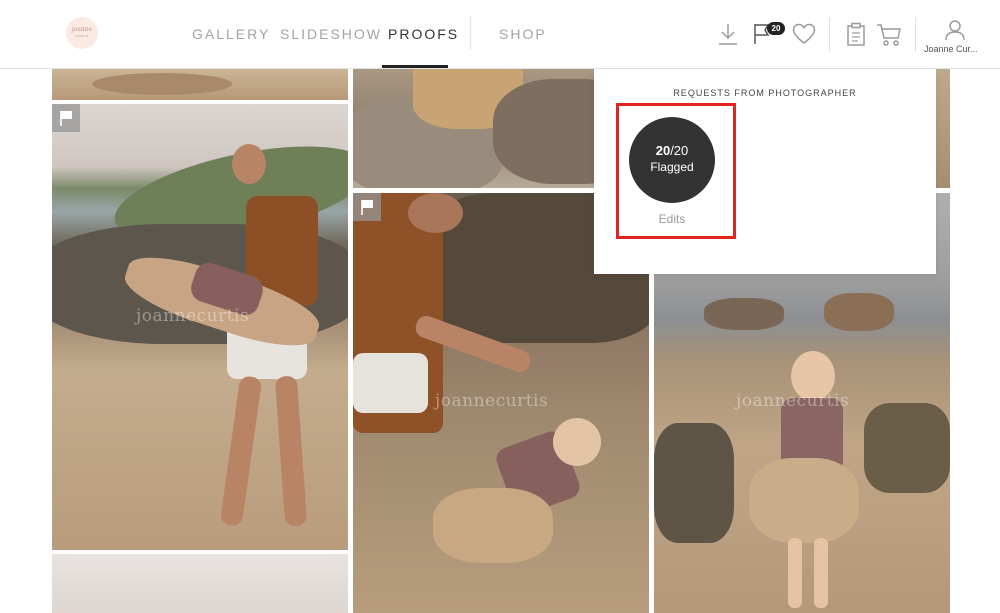 The height and width of the screenshot is (613, 1000). Describe the element at coordinates (415, 66) in the screenshot. I see `active-tab-indicator` at that location.